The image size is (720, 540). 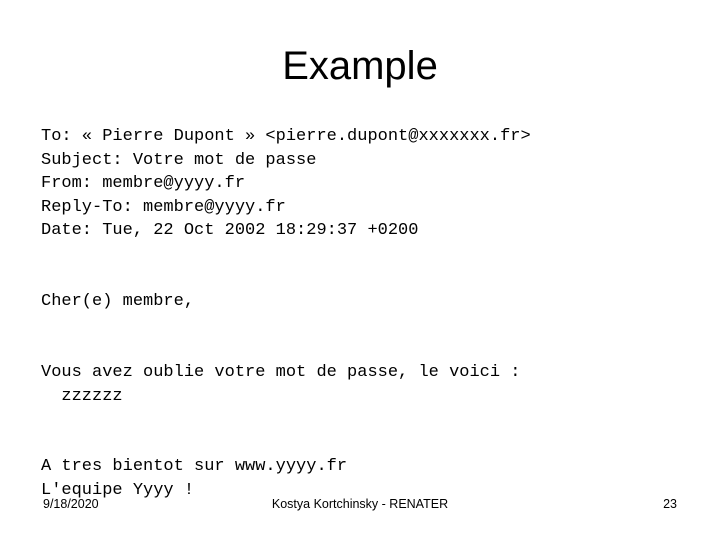 I want to click on body-line: Subject: Votre mot de passe, so click(x=179, y=160).